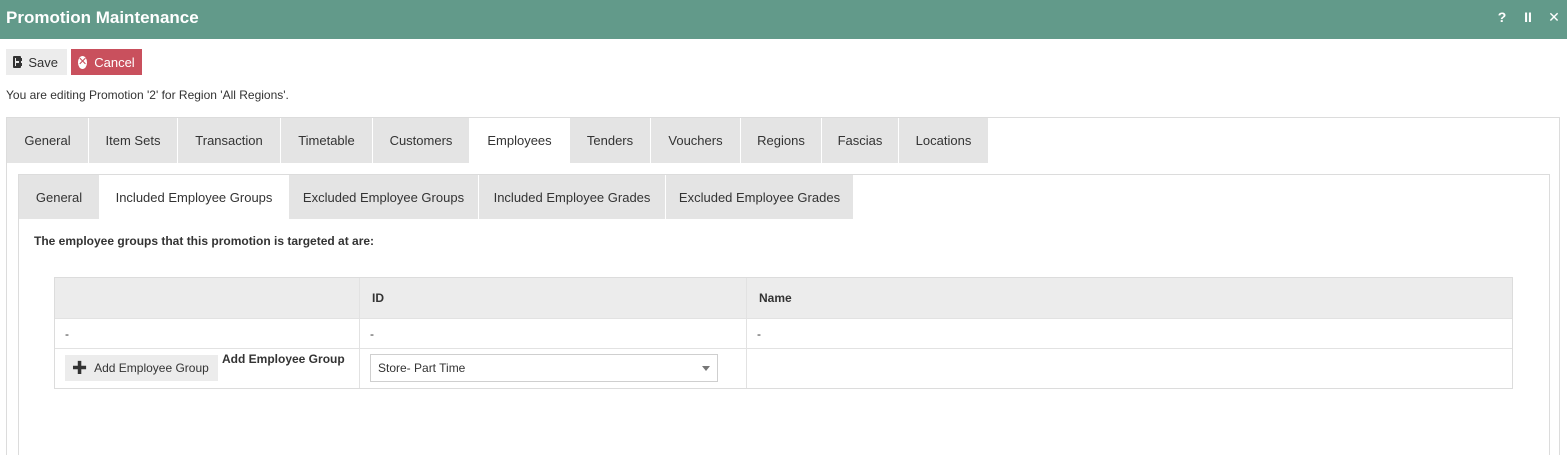 This screenshot has width=1567, height=455. Describe the element at coordinates (544, 368) in the screenshot. I see `employee-group-select: Store- Part Time` at that location.